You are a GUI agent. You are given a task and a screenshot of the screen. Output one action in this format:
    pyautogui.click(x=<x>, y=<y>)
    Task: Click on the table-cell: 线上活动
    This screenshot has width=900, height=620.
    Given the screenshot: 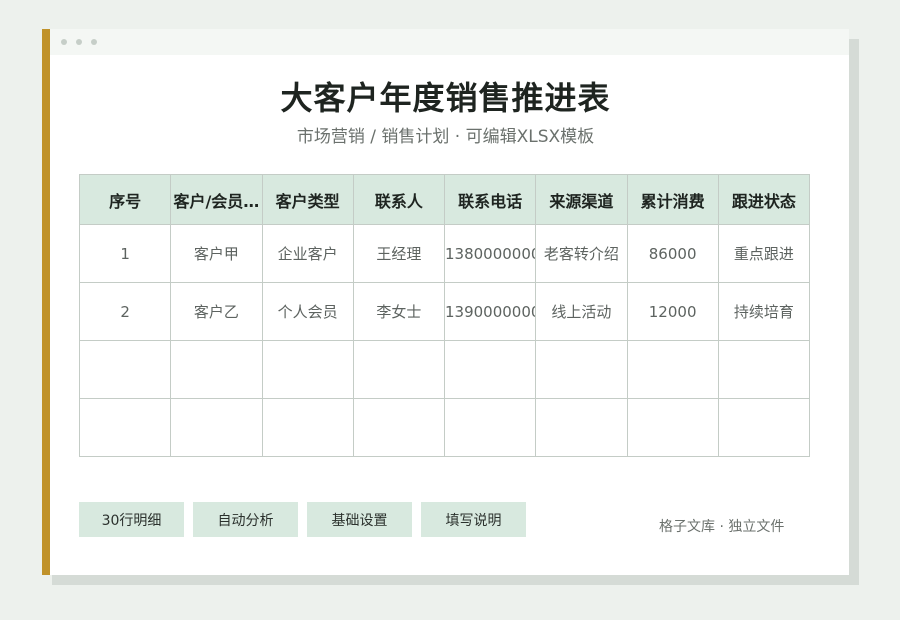 What is the action you would take?
    pyautogui.click(x=581, y=311)
    